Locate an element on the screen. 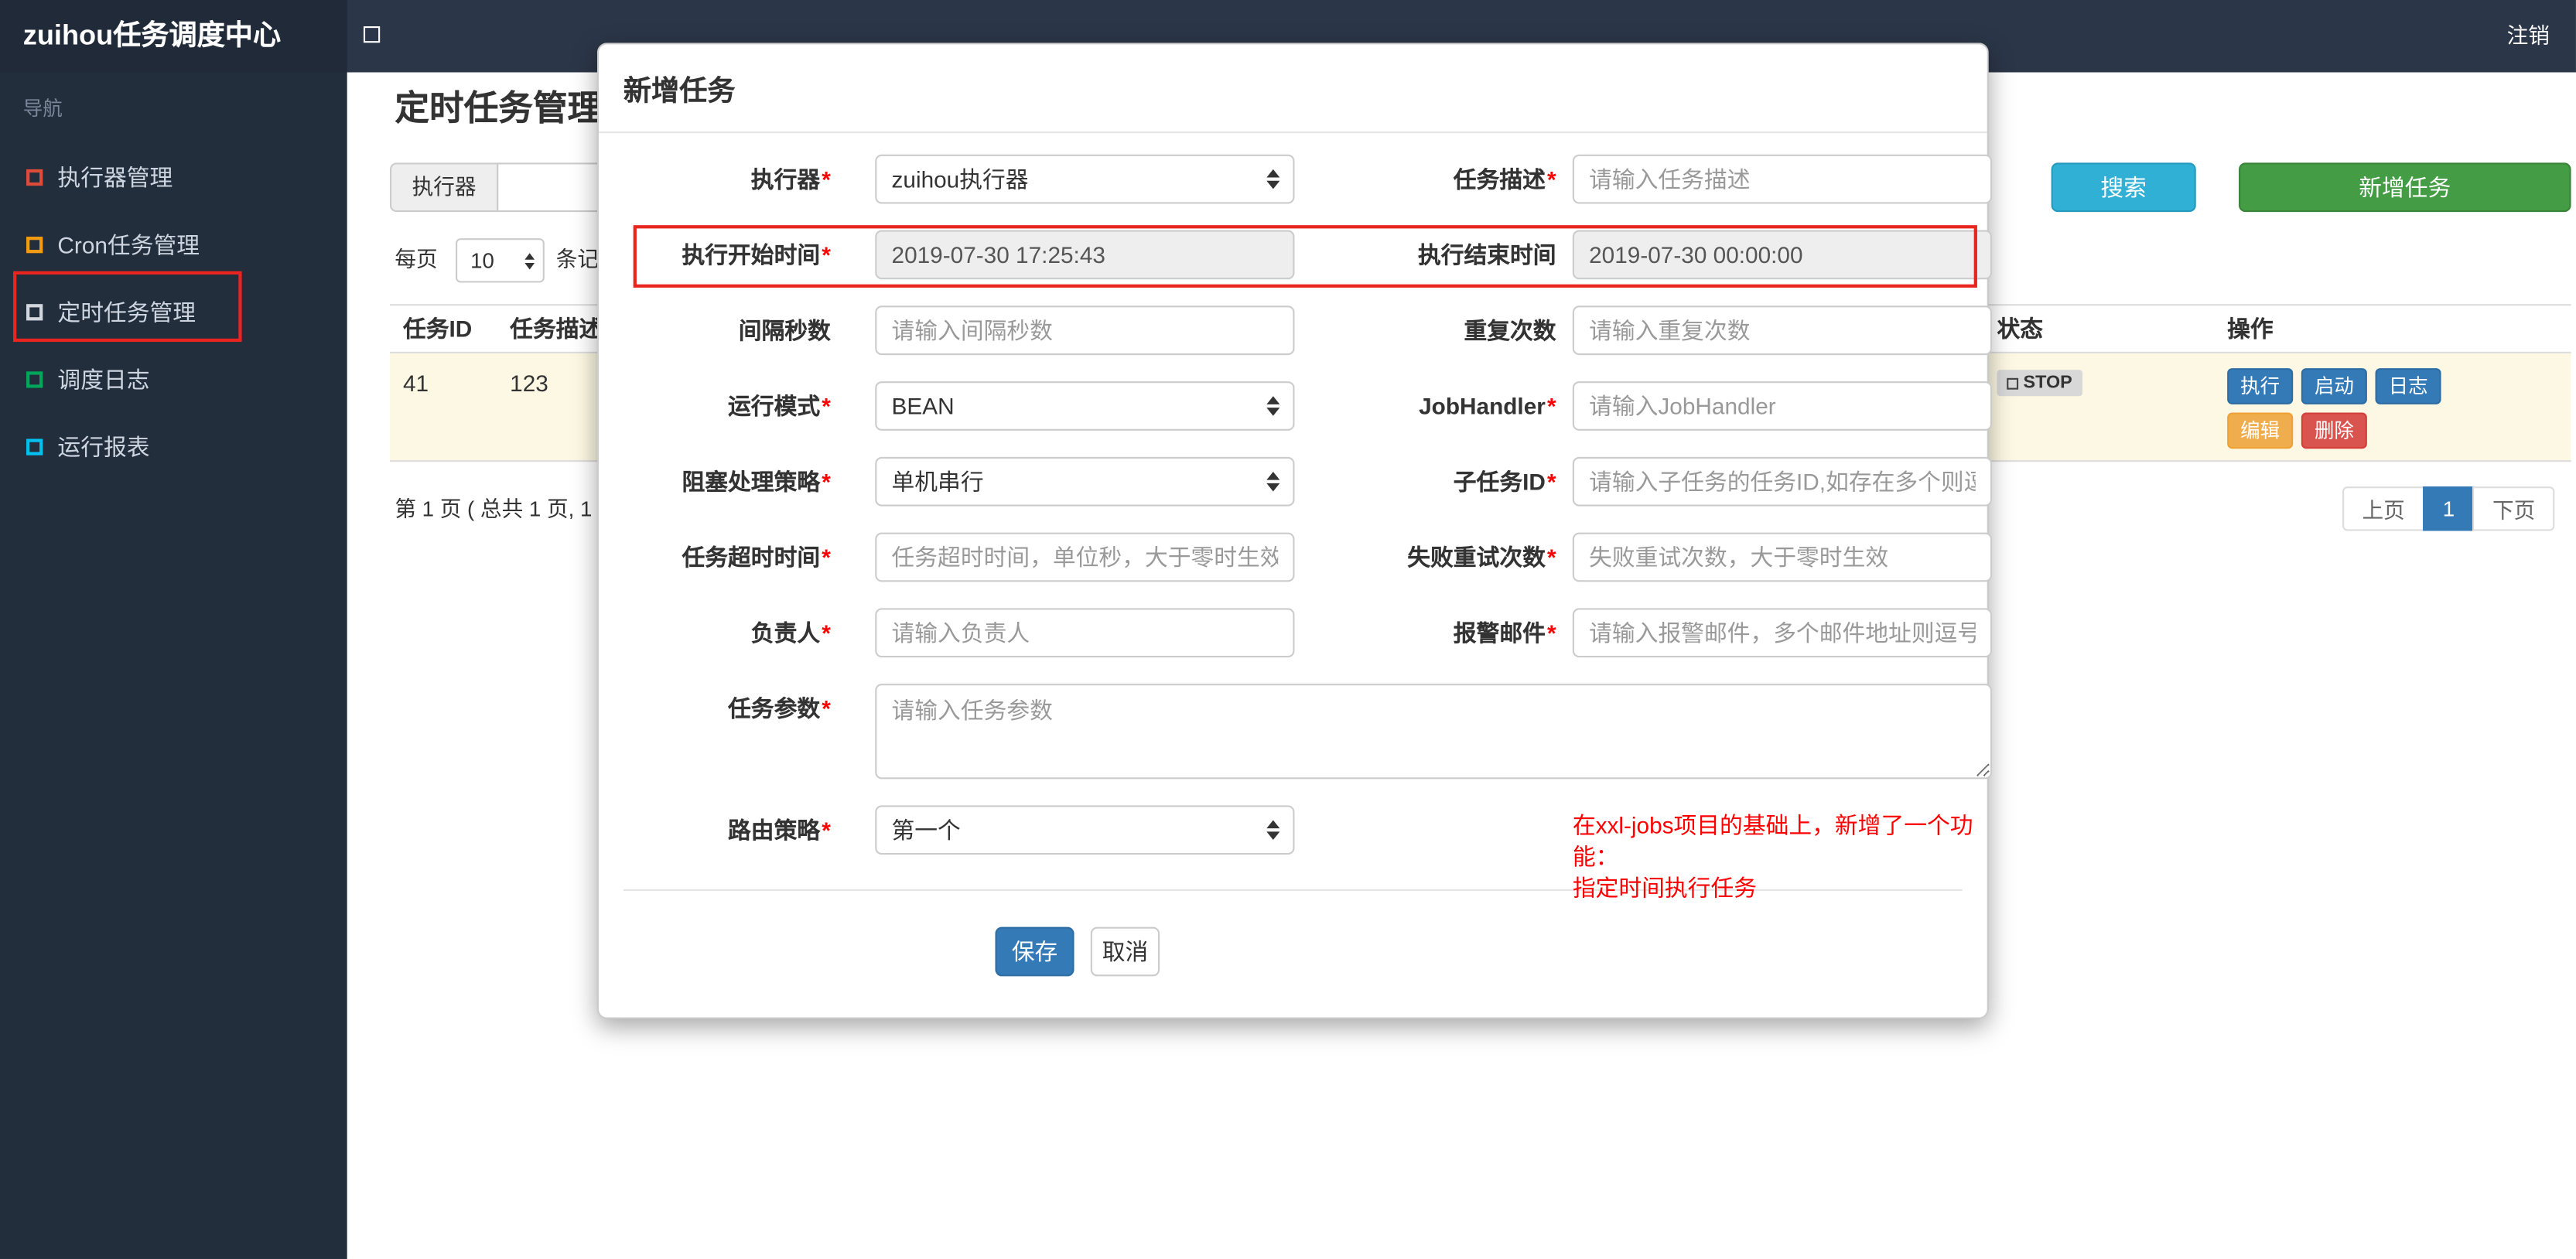 The image size is (2576, 1259). per-page-select: 10 is located at coordinates (500, 260).